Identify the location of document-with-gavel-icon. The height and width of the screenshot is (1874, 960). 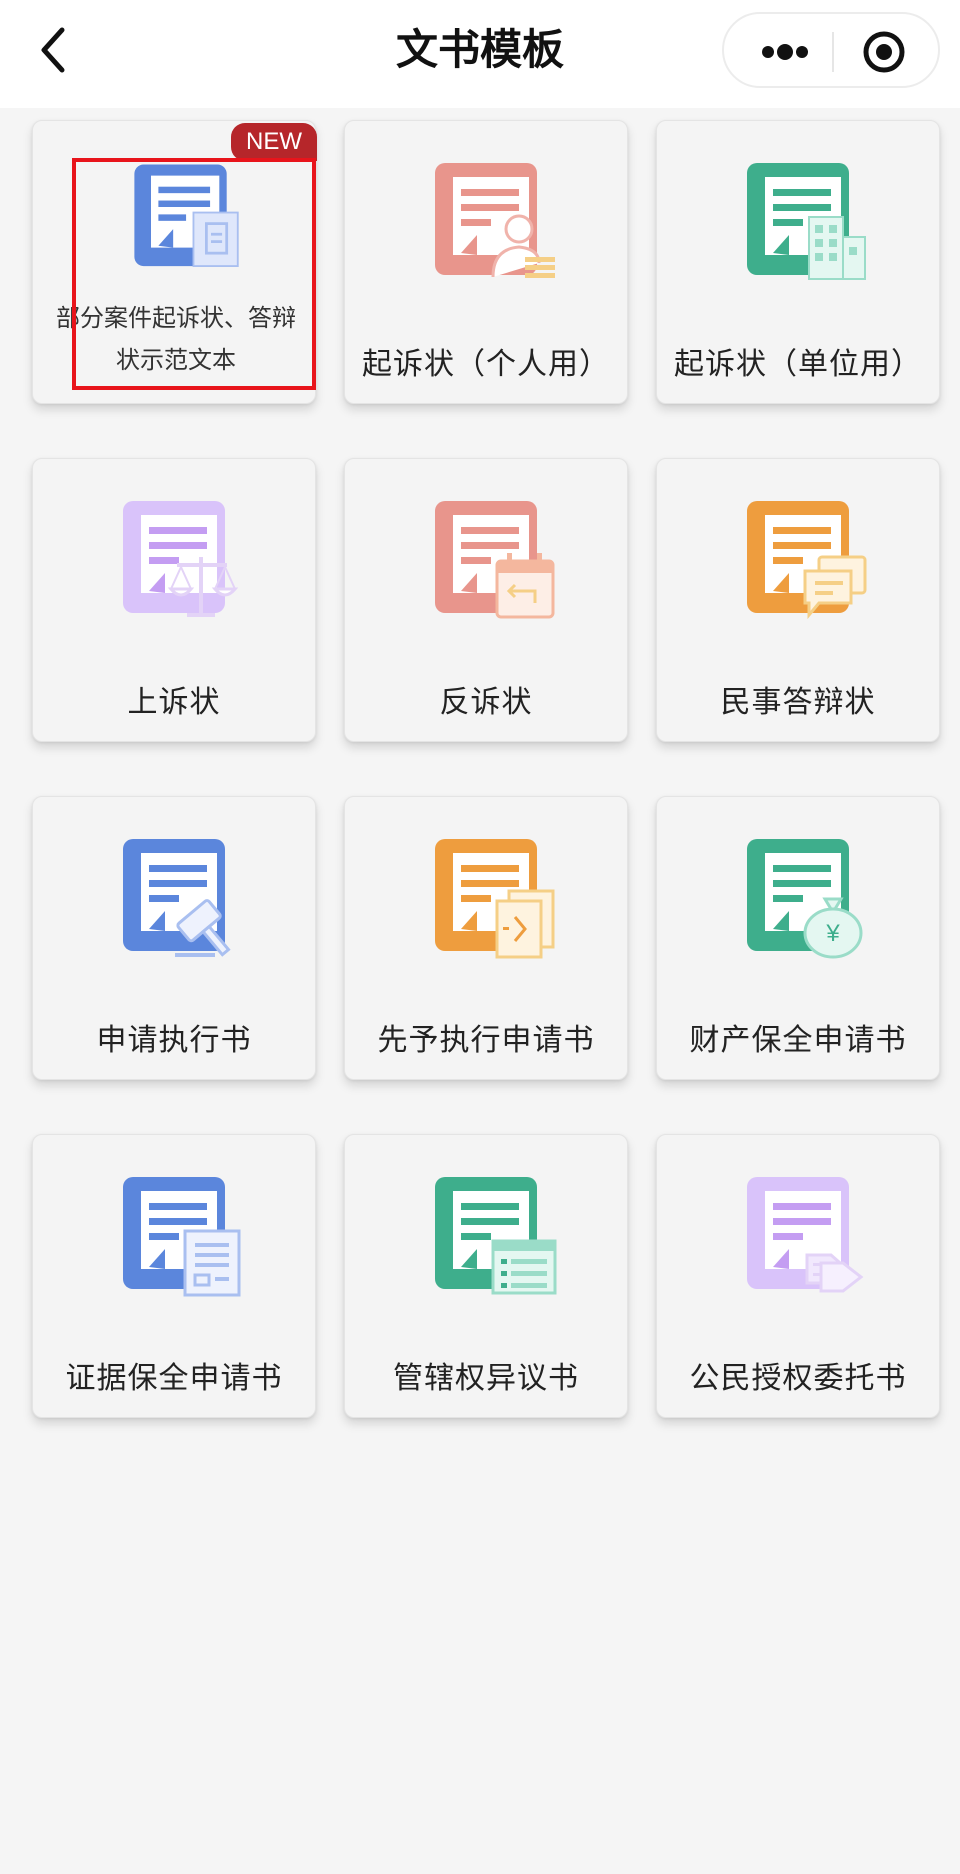
(177, 898).